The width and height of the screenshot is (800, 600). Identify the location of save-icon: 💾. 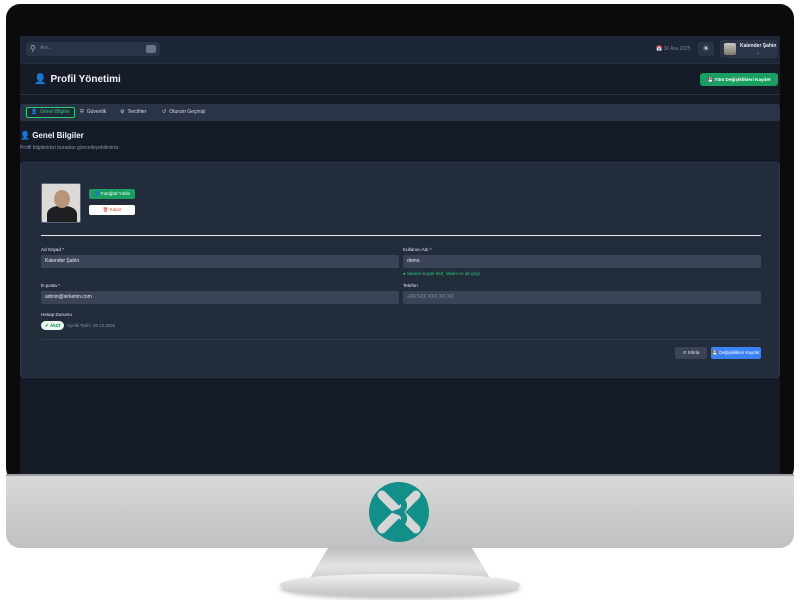
(715, 352).